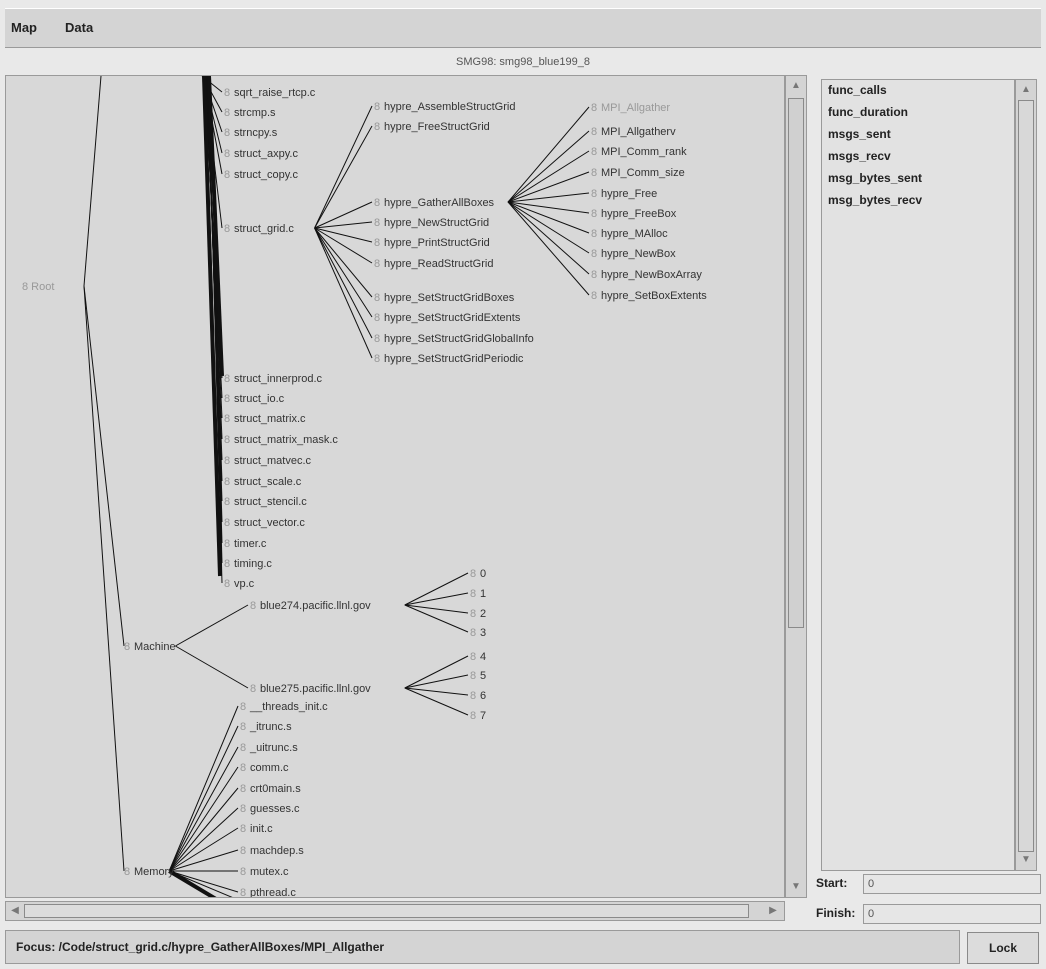 The image size is (1046, 969). Describe the element at coordinates (646, 275) in the screenshot. I see `tree-node-hnewboxarray: 8 hypre_NewBoxArray` at that location.